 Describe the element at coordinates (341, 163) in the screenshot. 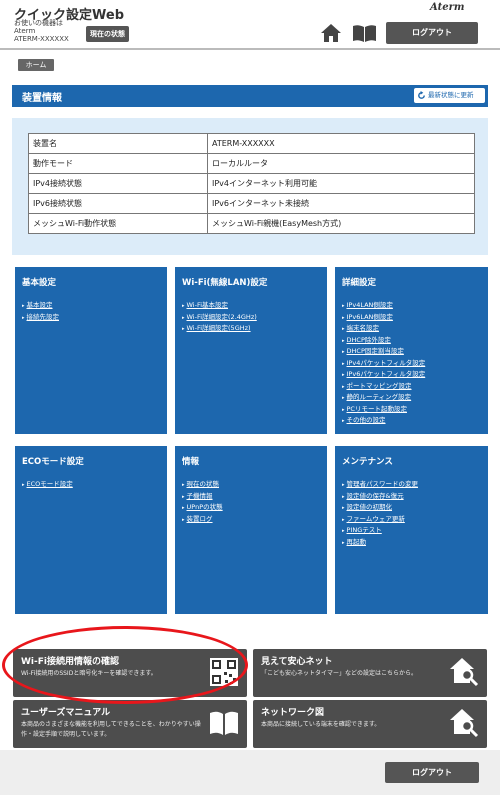

I see `info-value: ローカルルータ` at that location.